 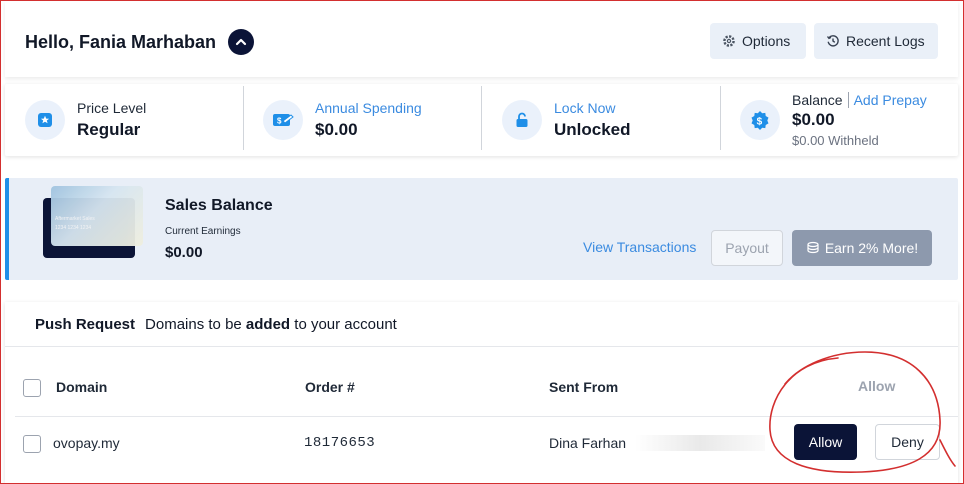 What do you see at coordinates (340, 443) in the screenshot?
I see `row-order-number: 18176653` at bounding box center [340, 443].